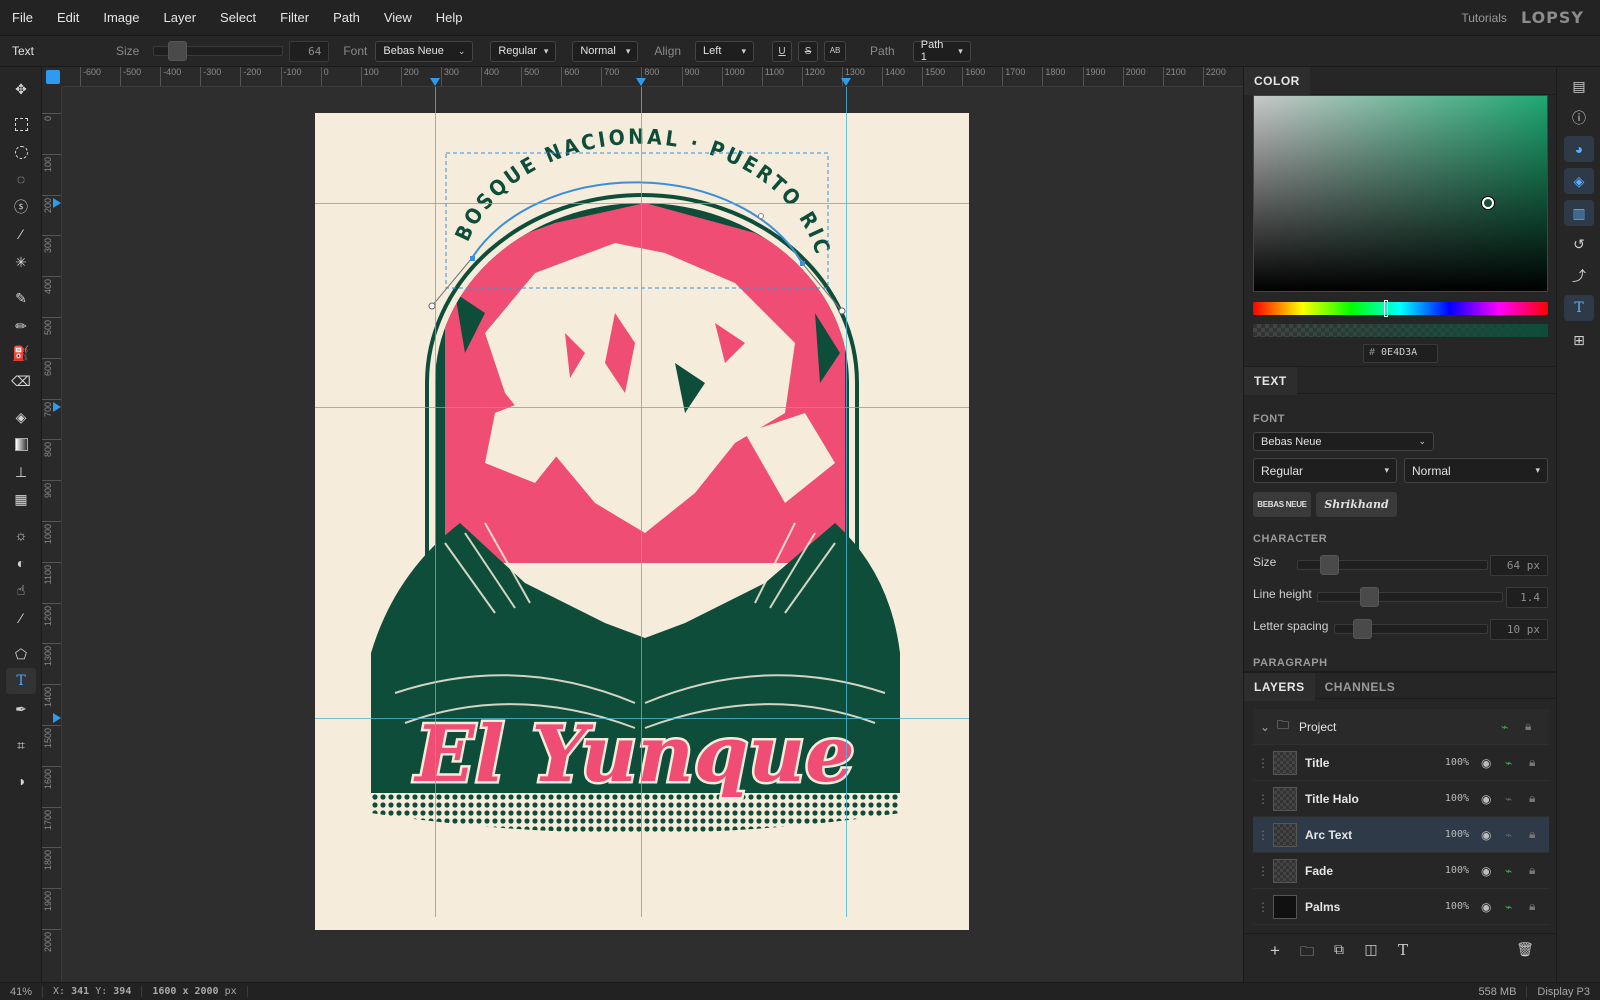 This screenshot has width=1600, height=1000. I want to click on char-size-slider, so click(1392, 565).